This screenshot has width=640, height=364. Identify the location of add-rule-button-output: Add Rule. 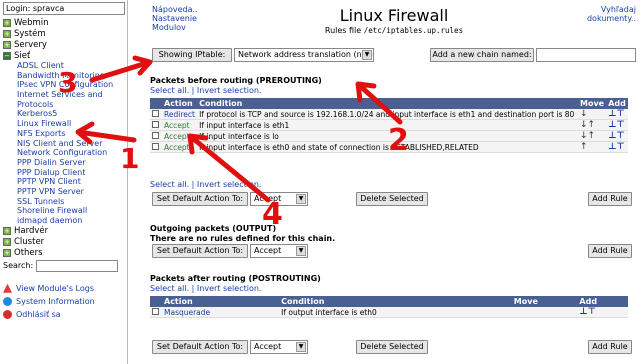
(610, 251).